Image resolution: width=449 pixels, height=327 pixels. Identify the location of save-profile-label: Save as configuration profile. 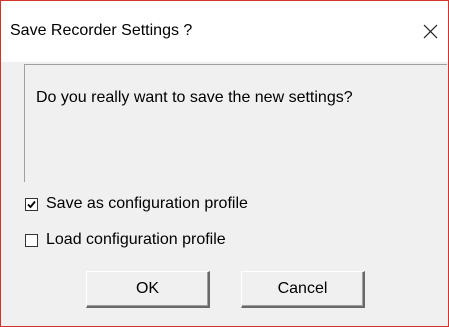
(147, 203).